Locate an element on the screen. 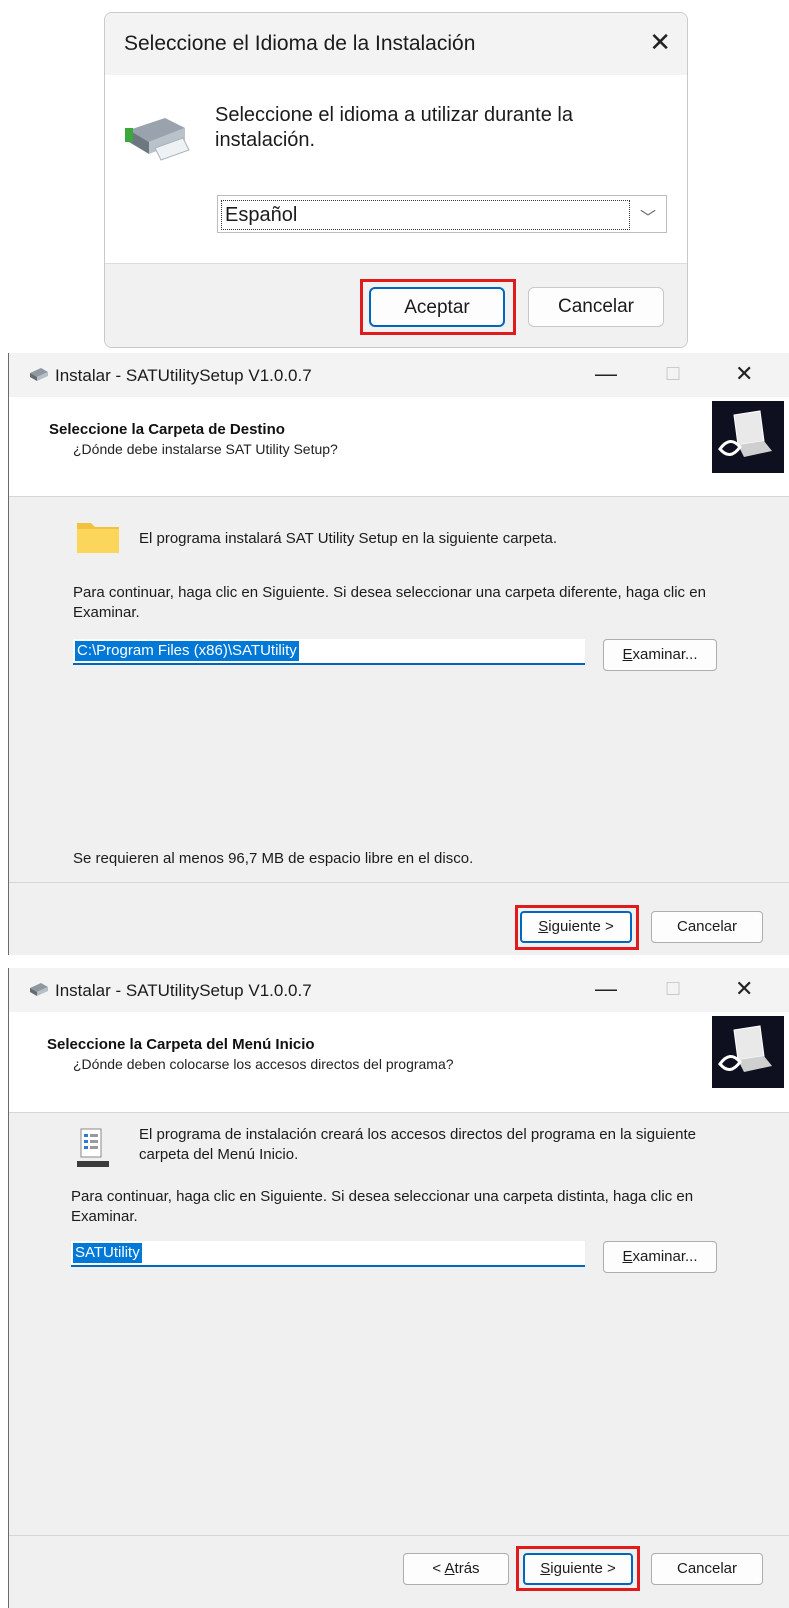 This screenshot has height=1608, width=789. language-select: Español ﹀ is located at coordinates (442, 214).